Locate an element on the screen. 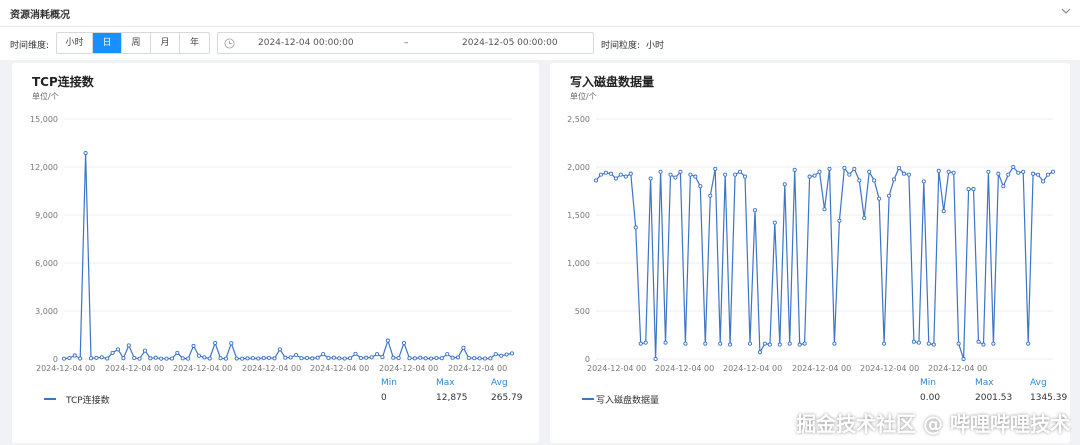  stat-value-avg: 265.79 is located at coordinates (507, 398).